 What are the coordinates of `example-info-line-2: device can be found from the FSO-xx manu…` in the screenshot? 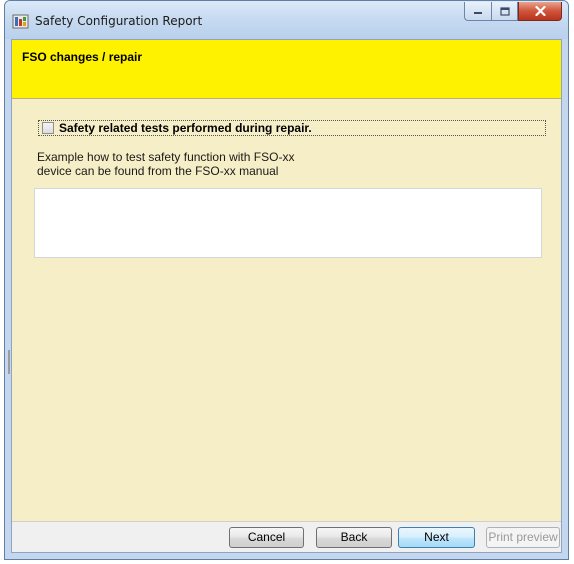 It's located at (158, 171).